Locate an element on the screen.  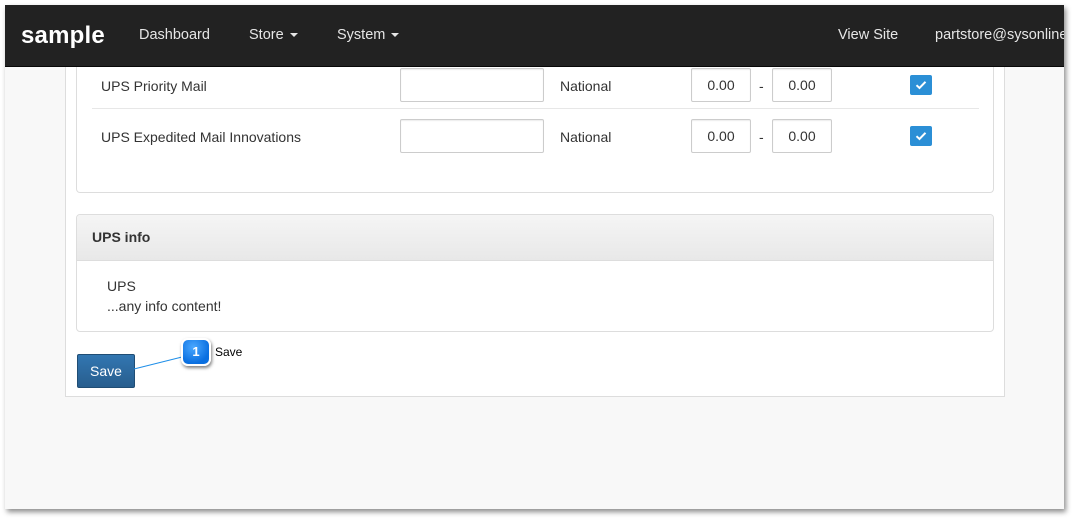
nav-dashboard: Dashboard is located at coordinates (174, 35).